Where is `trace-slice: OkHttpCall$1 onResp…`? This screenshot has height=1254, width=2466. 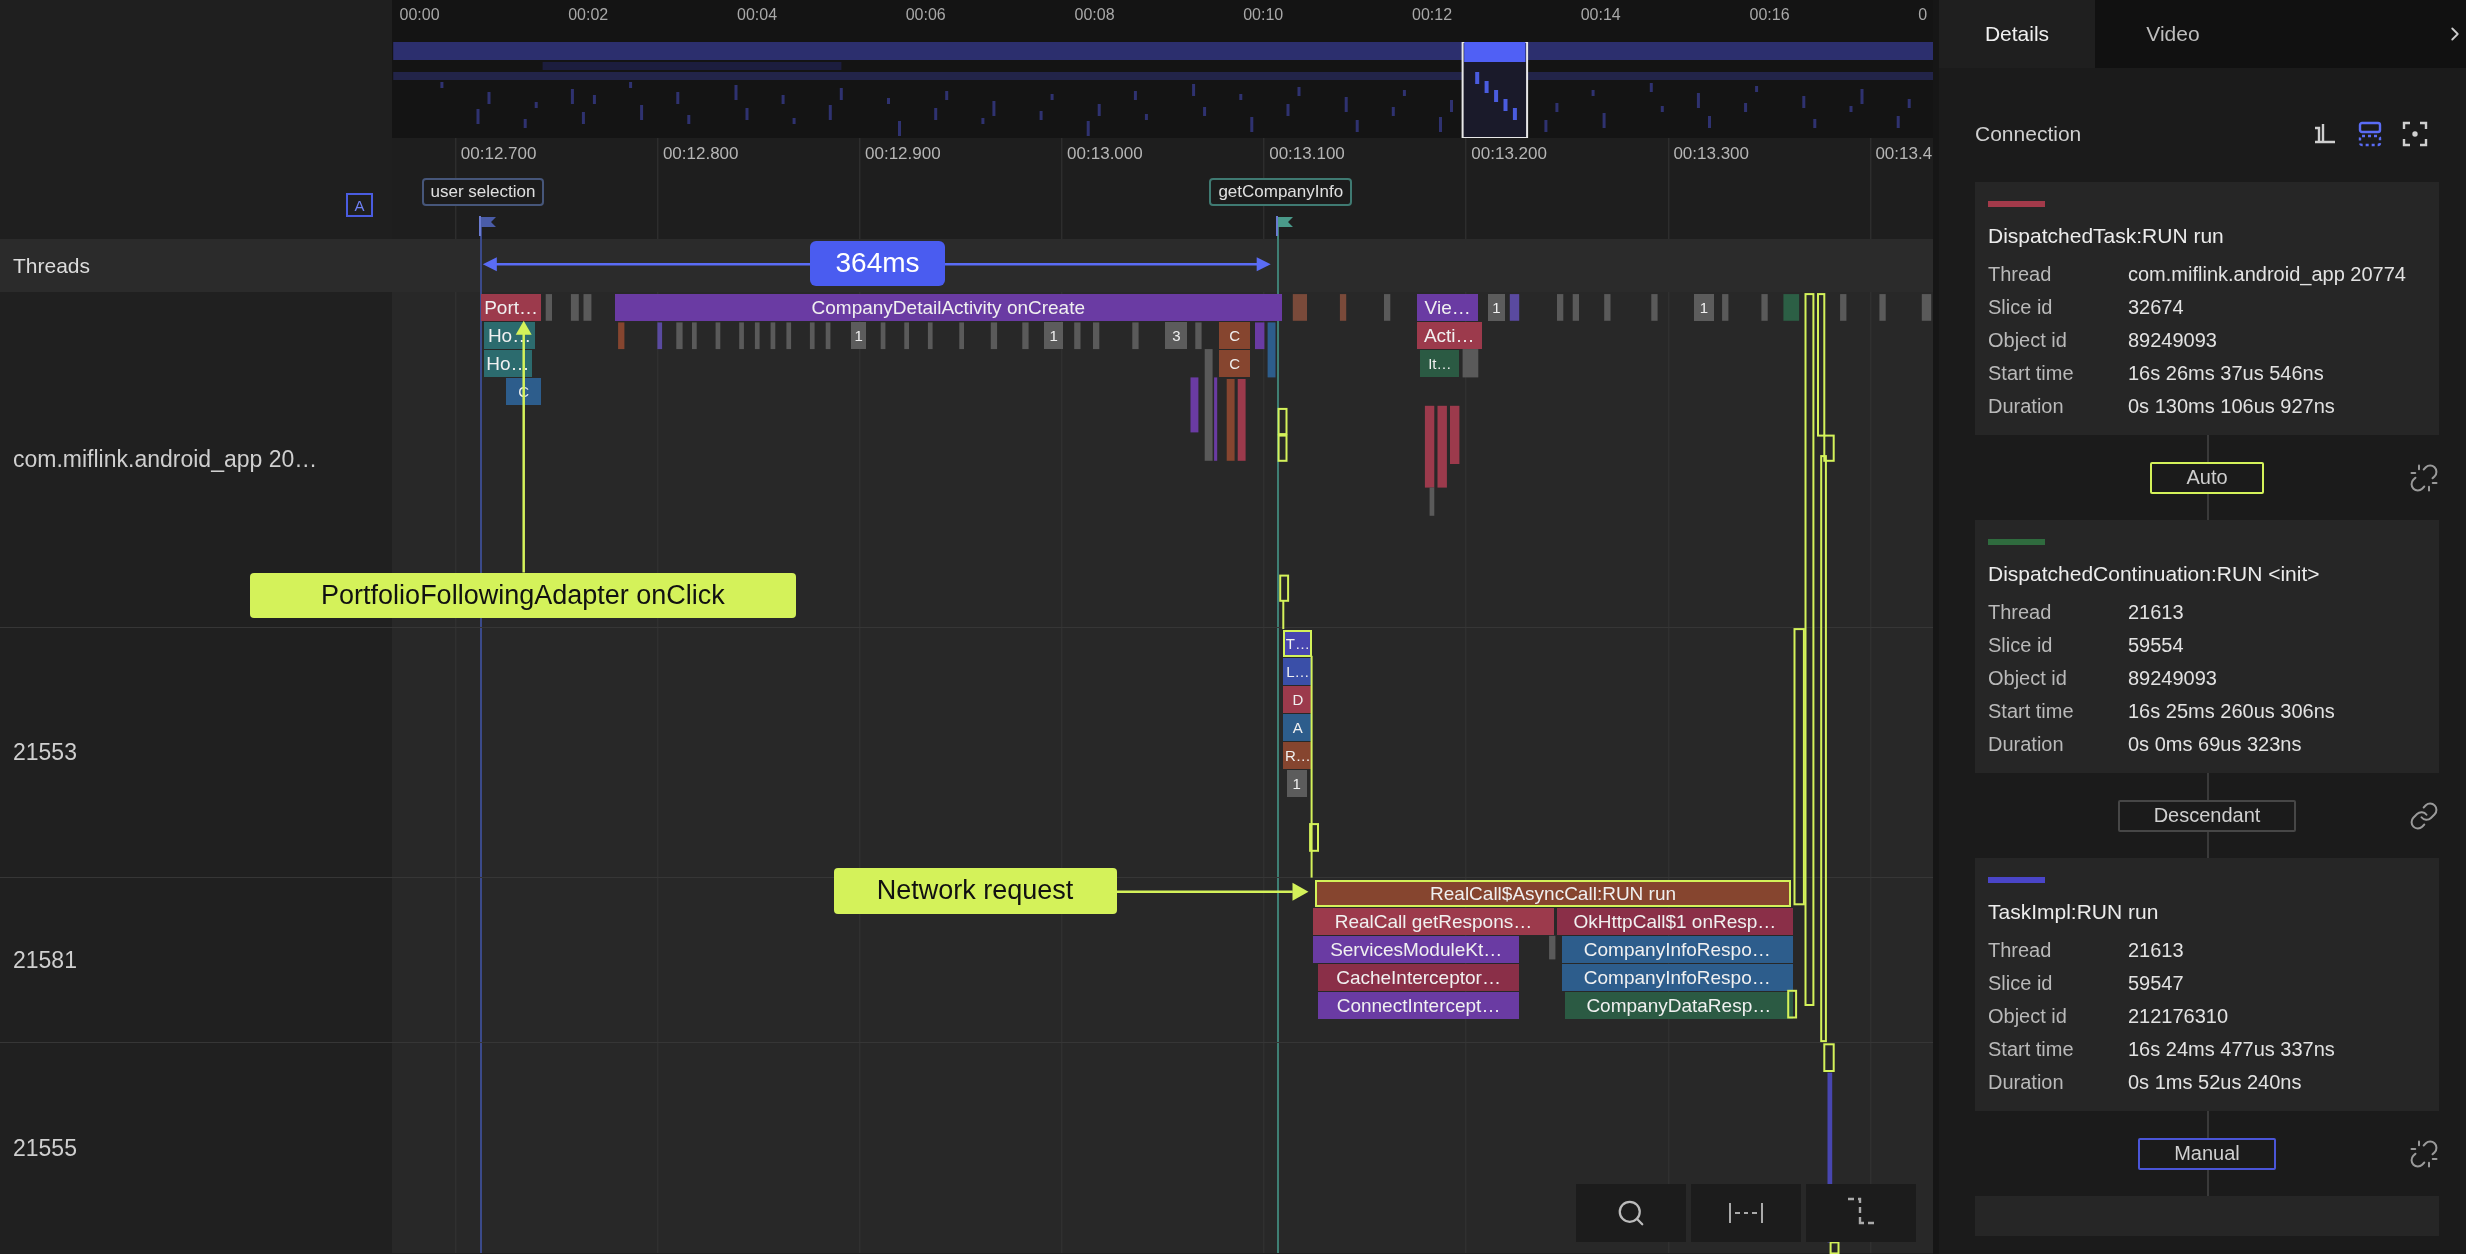 trace-slice: OkHttpCall$1 onResp… is located at coordinates (1675, 922).